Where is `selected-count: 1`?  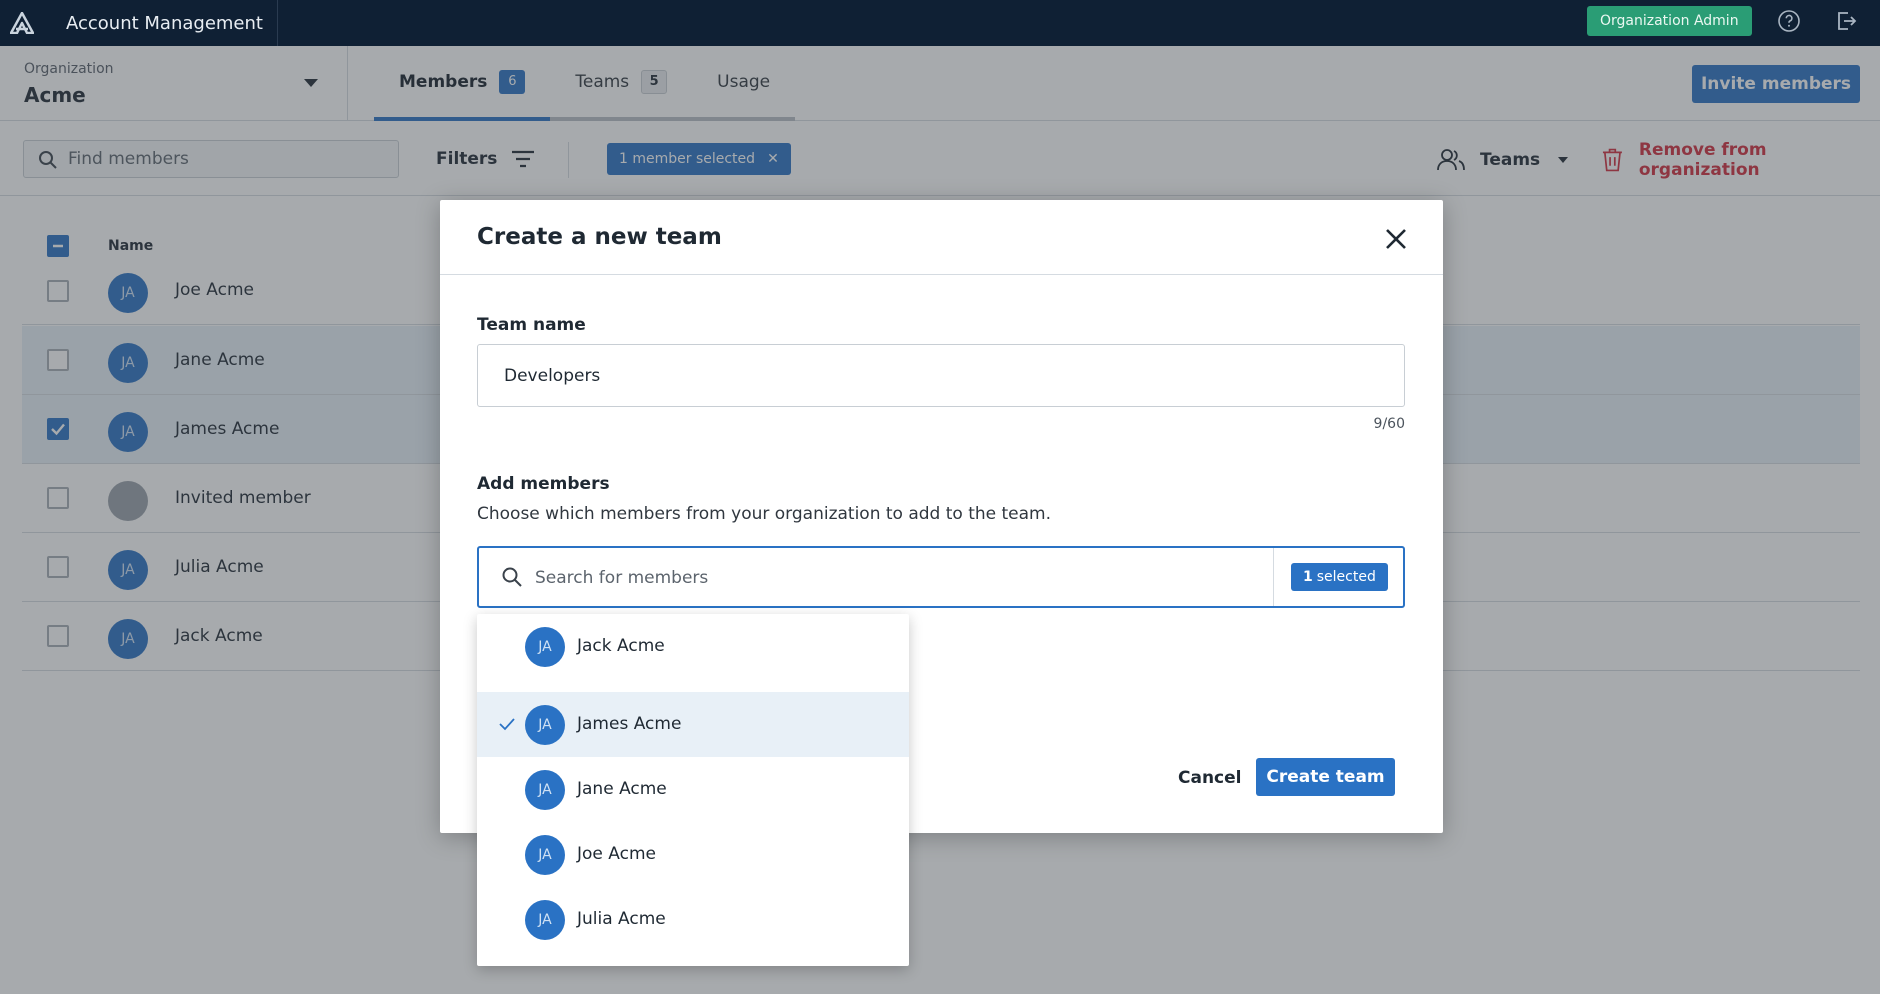 selected-count: 1 is located at coordinates (1308, 577).